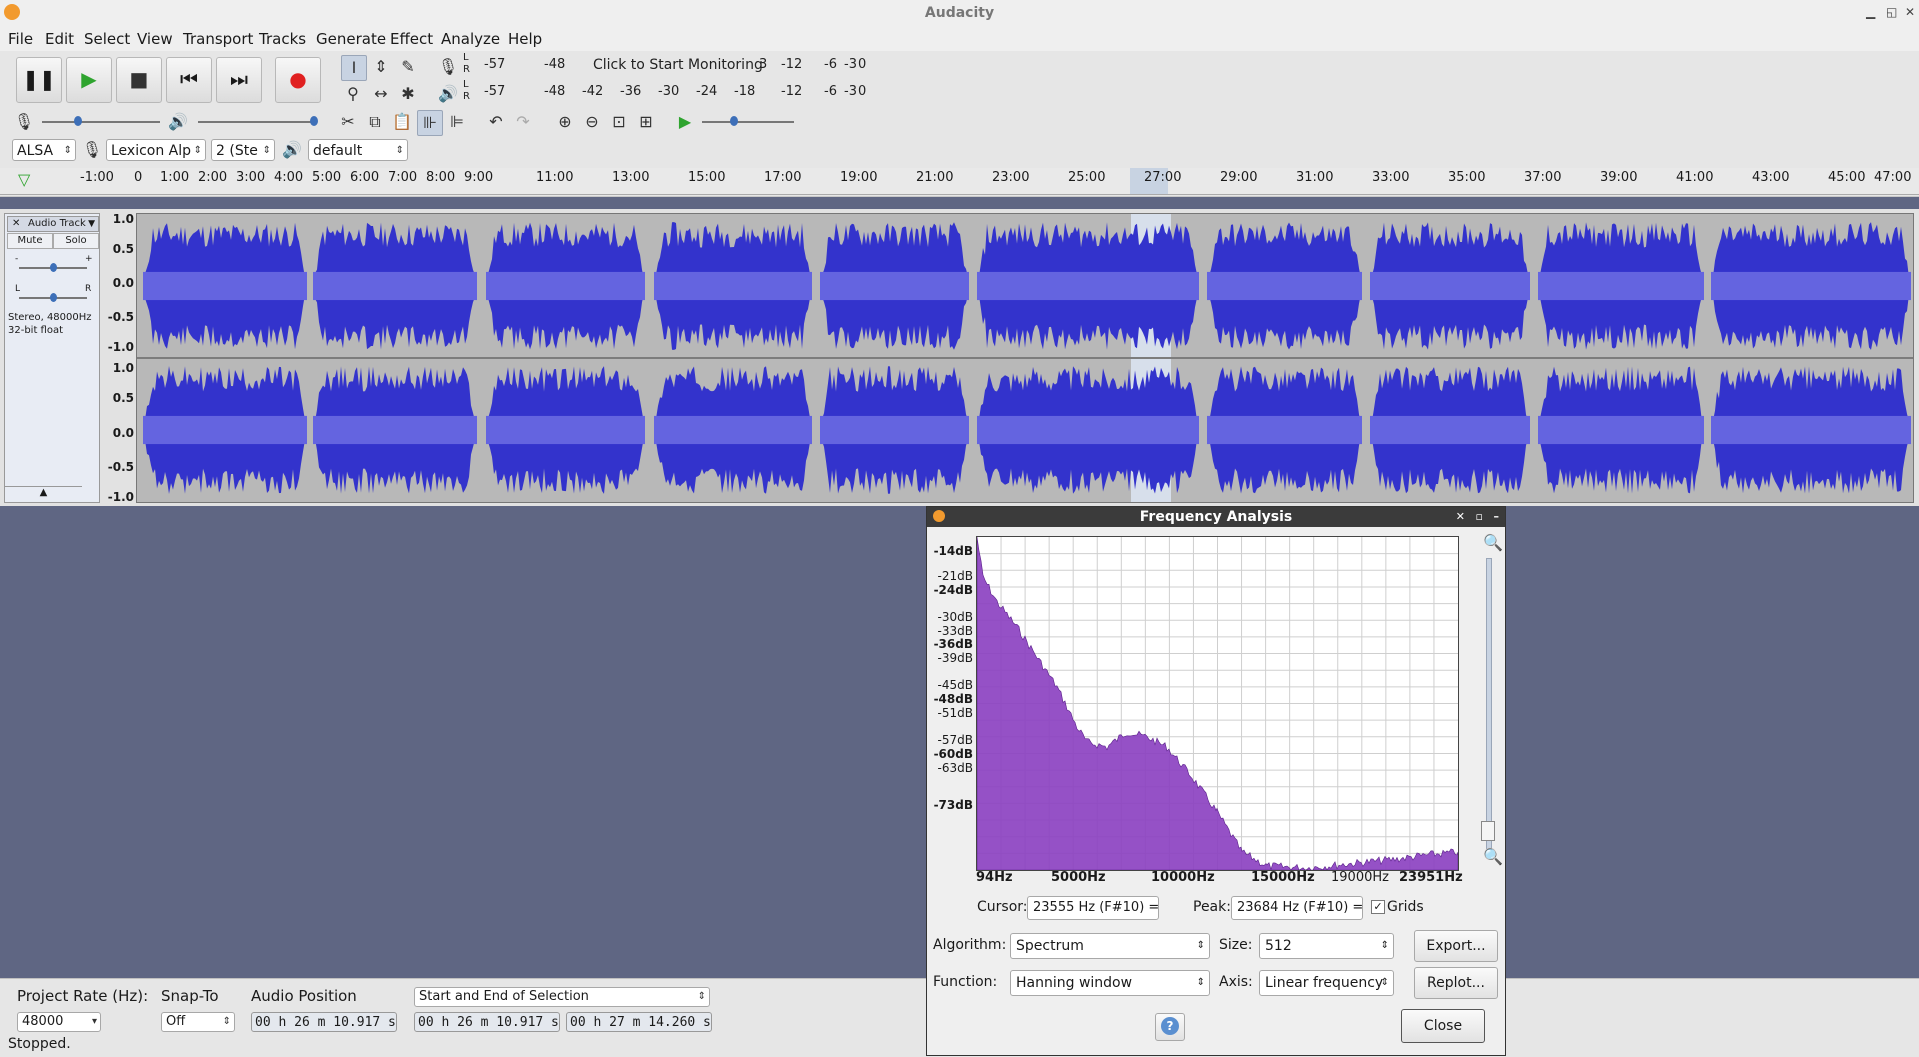 The width and height of the screenshot is (1919, 1057). I want to click on algorithm-select: Spectrum ⇕, so click(1110, 946).